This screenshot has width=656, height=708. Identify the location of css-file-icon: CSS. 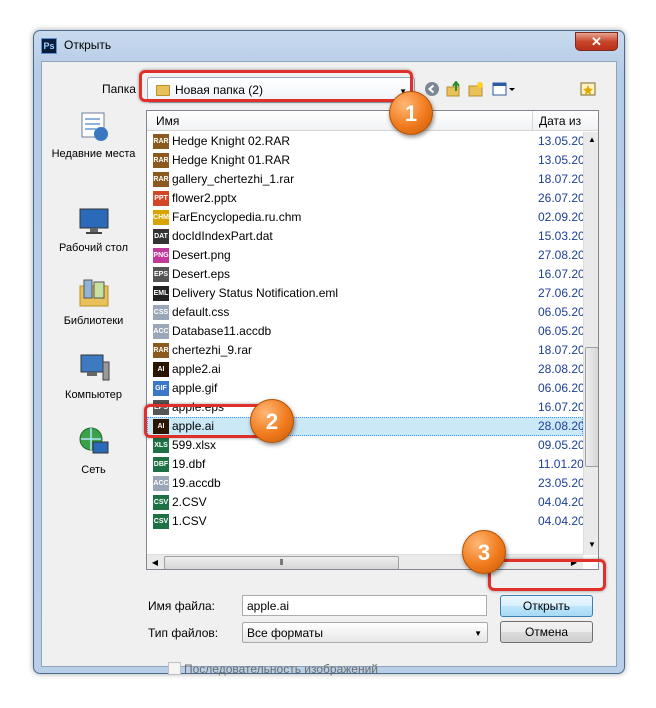
(161, 312).